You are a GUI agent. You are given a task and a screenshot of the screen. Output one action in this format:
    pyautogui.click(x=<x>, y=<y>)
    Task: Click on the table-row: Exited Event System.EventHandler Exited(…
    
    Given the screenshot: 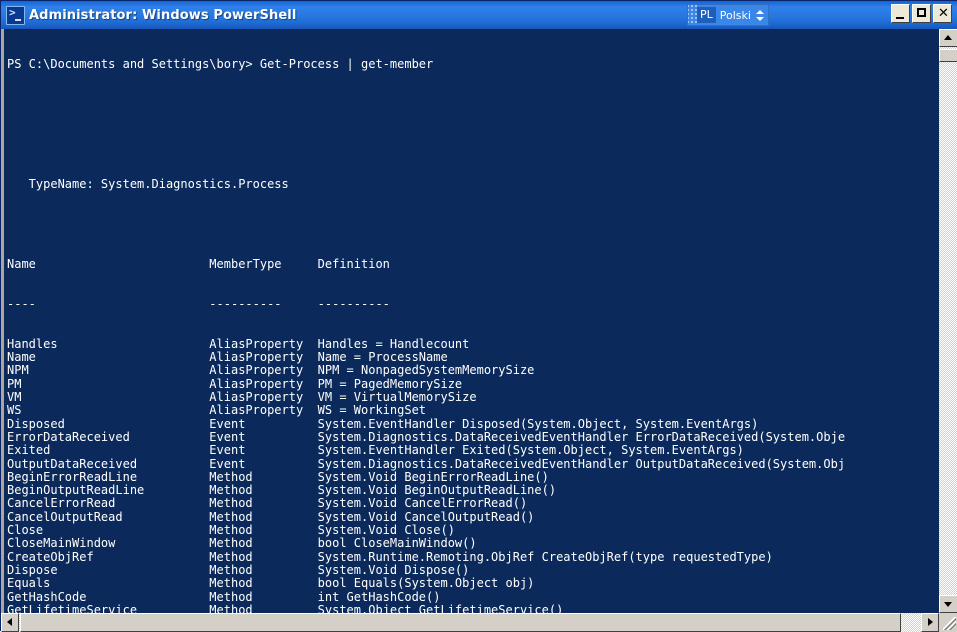 What is the action you would take?
    pyautogui.click(x=375, y=450)
    